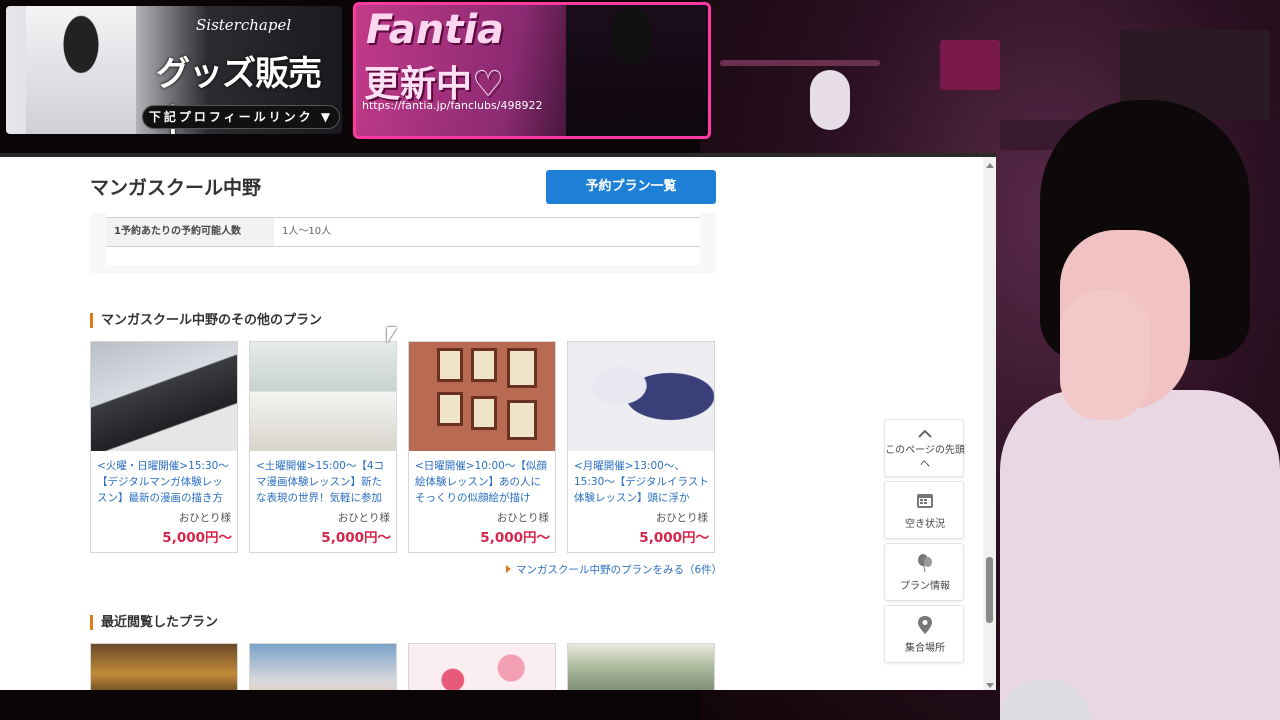  Describe the element at coordinates (244, 25) in the screenshot. I see `brand-logo: Sisterchapel` at that location.